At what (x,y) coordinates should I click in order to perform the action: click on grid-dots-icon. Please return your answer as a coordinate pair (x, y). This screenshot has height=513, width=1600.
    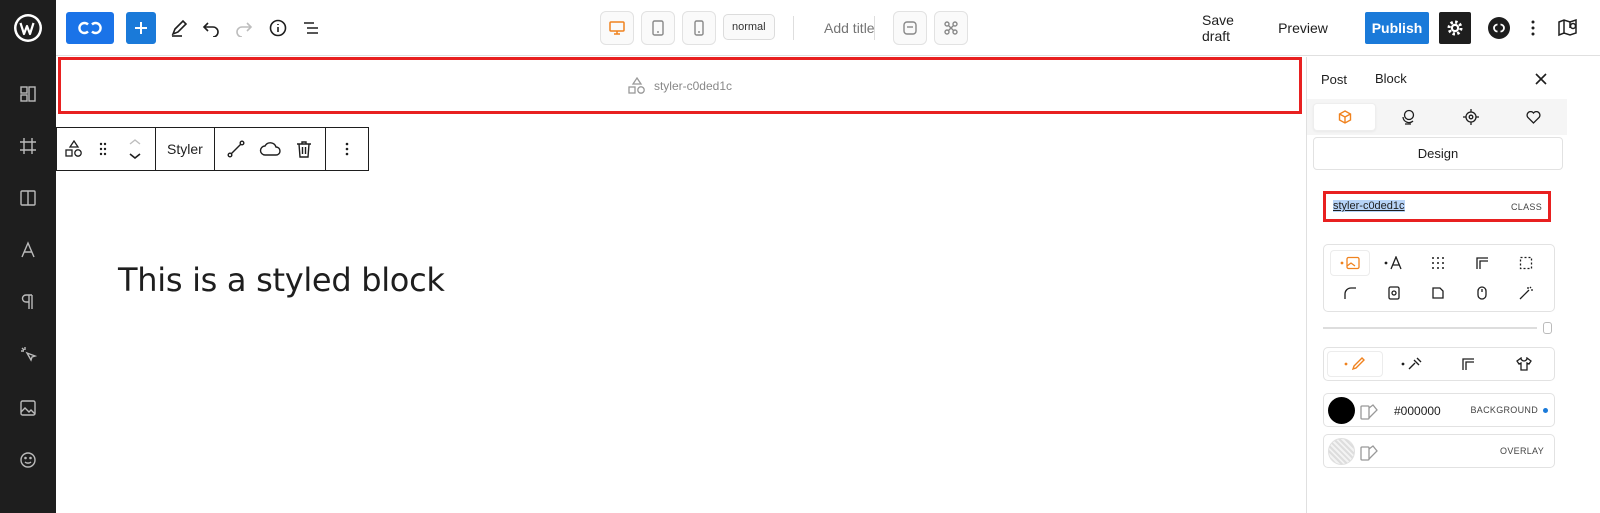
    Looking at the image, I should click on (1438, 263).